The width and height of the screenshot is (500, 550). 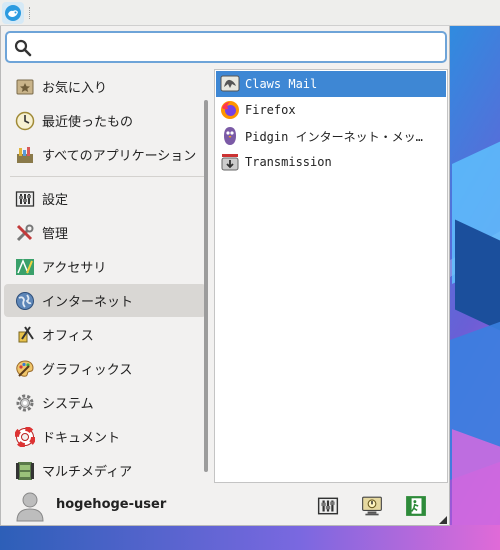 I want to click on favorites-icon, so click(x=25, y=87).